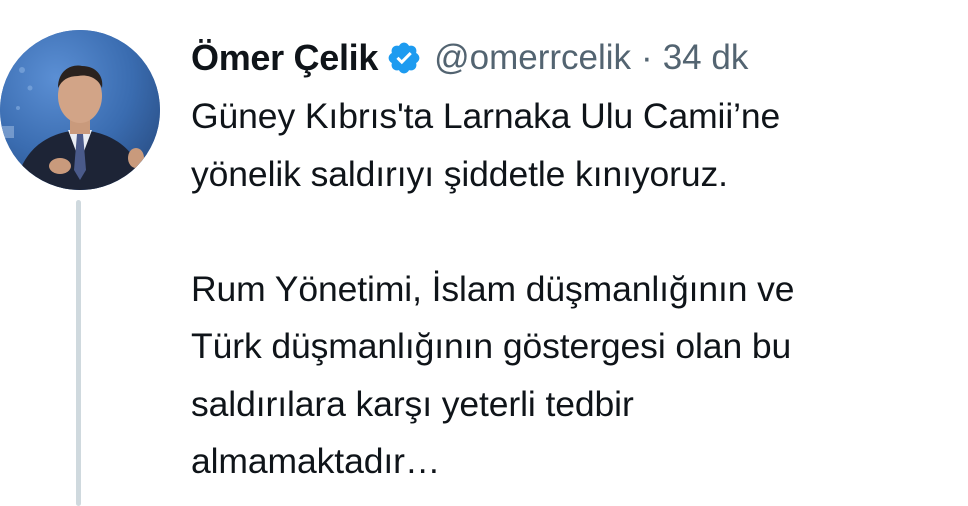 This screenshot has width=968, height=506. I want to click on user-handle: @omerrcelik, so click(532, 58).